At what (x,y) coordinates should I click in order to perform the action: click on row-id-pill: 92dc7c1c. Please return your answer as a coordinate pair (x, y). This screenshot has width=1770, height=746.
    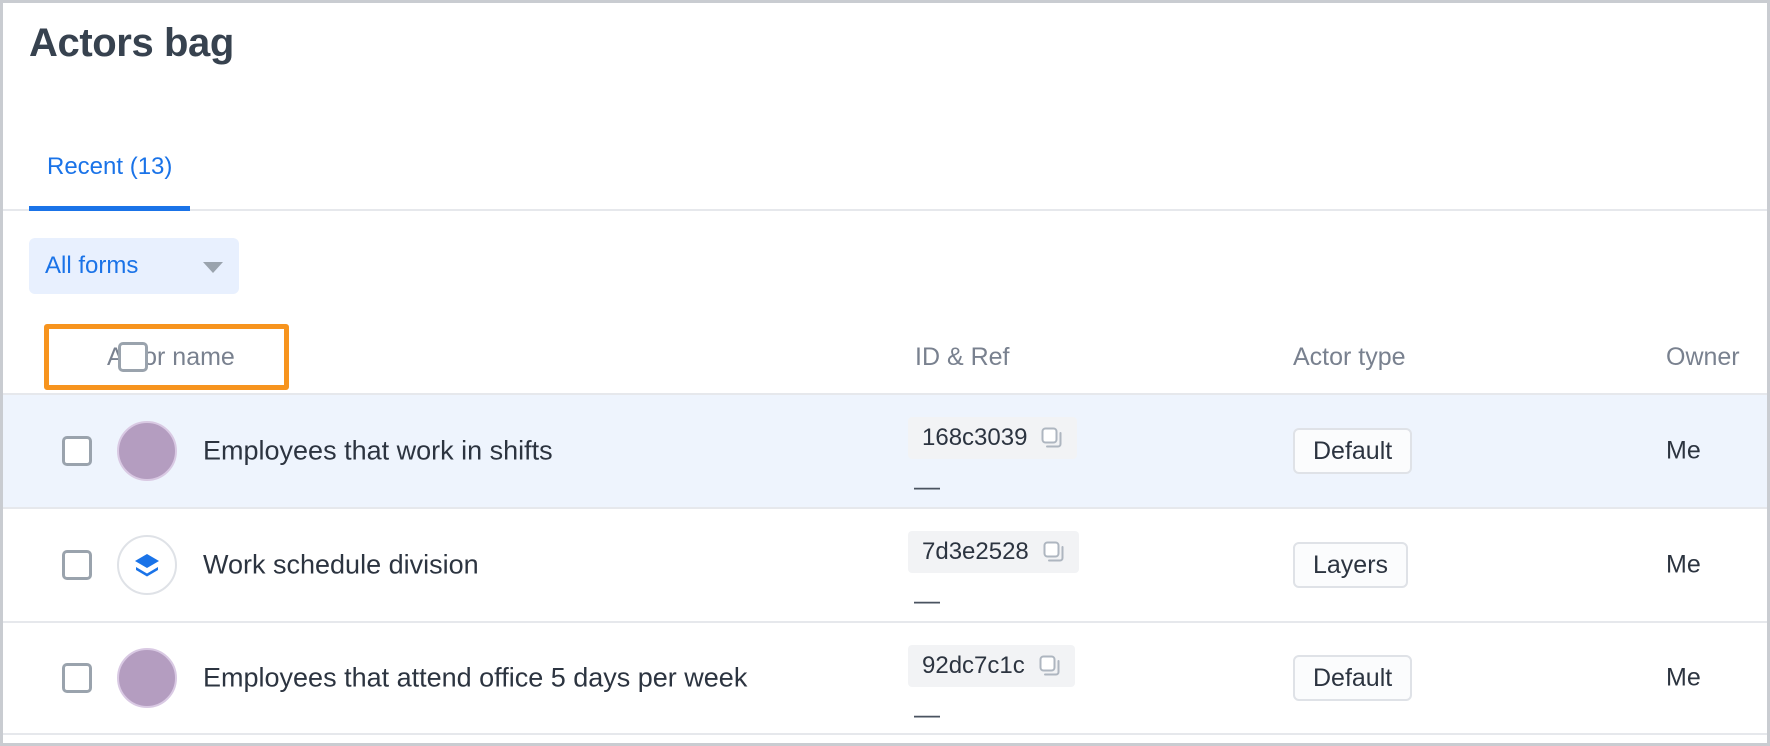
    Looking at the image, I should click on (991, 666).